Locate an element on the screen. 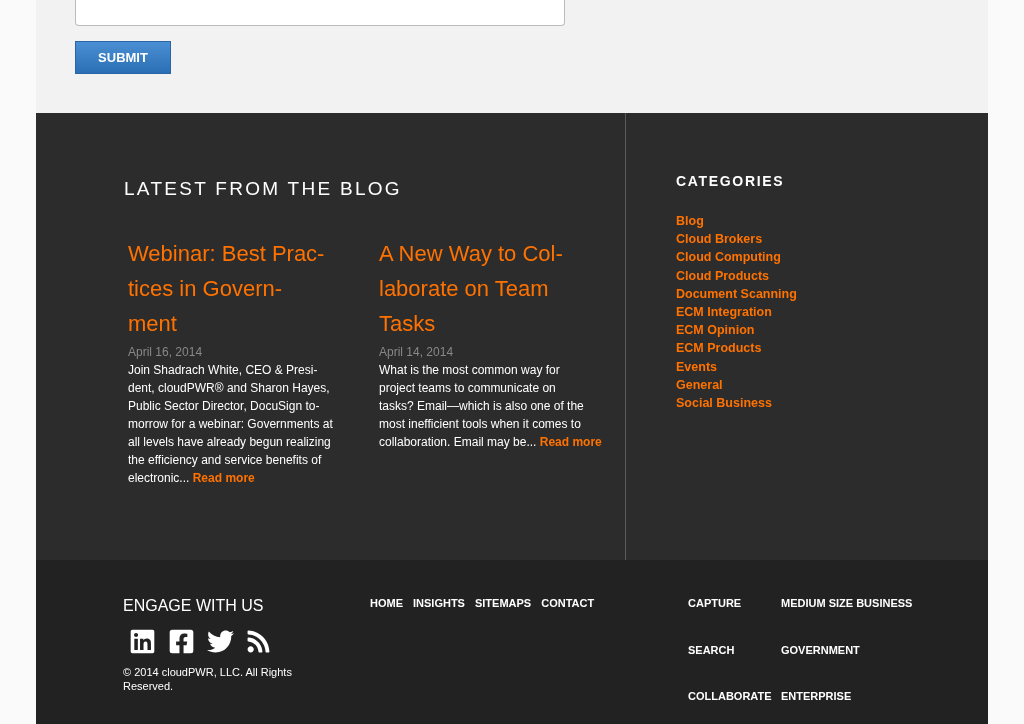 The width and height of the screenshot is (1024, 724). category-link: ECM Opinion is located at coordinates (715, 330).